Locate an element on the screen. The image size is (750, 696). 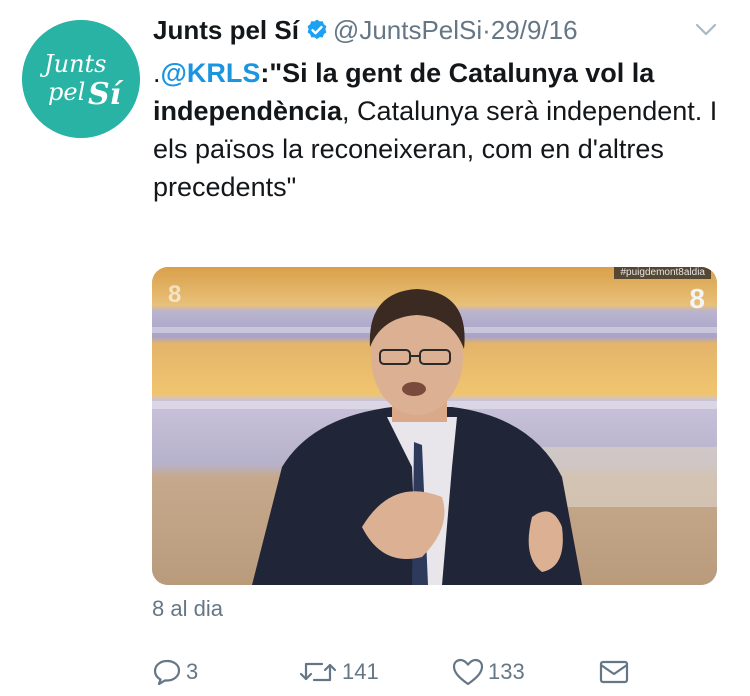
direct-message-button is located at coordinates (616, 672).